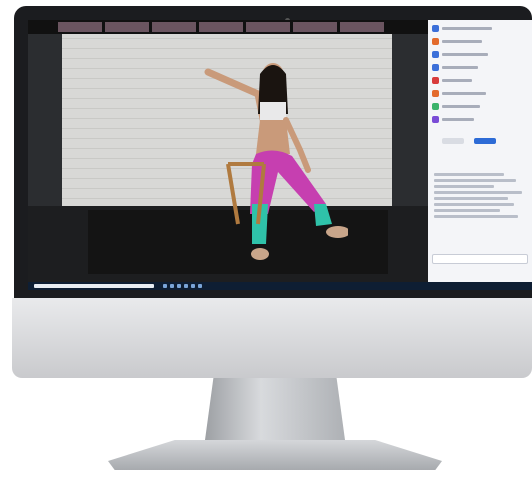 Image resolution: width=532 pixels, height=479 pixels. I want to click on side-panel, so click(480, 151).